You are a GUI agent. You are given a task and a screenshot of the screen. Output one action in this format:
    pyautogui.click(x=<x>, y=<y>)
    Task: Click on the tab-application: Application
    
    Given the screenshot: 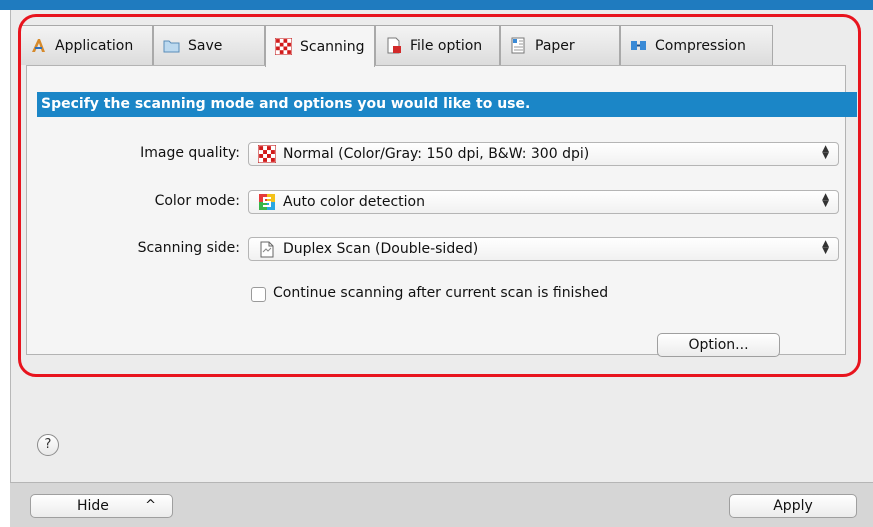 What is the action you would take?
    pyautogui.click(x=86, y=45)
    